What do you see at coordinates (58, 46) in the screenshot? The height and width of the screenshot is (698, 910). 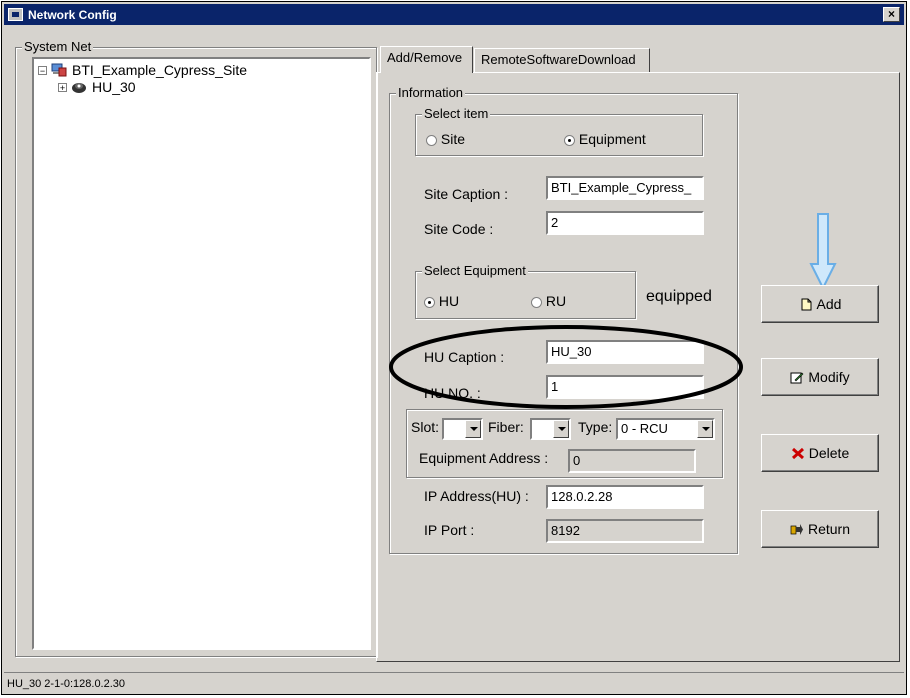 I see `system-net-label: System Net` at bounding box center [58, 46].